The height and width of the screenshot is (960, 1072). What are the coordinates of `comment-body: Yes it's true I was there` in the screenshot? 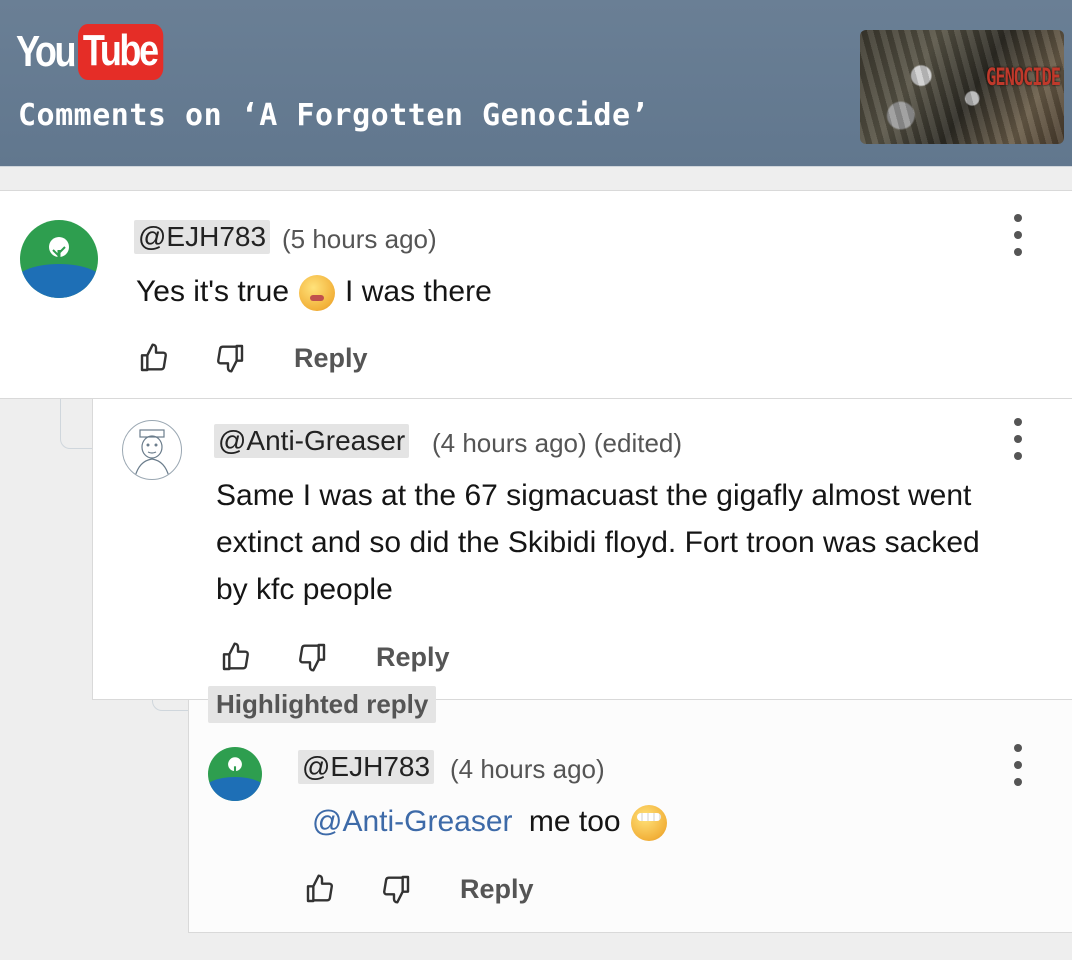 It's located at (314, 291).